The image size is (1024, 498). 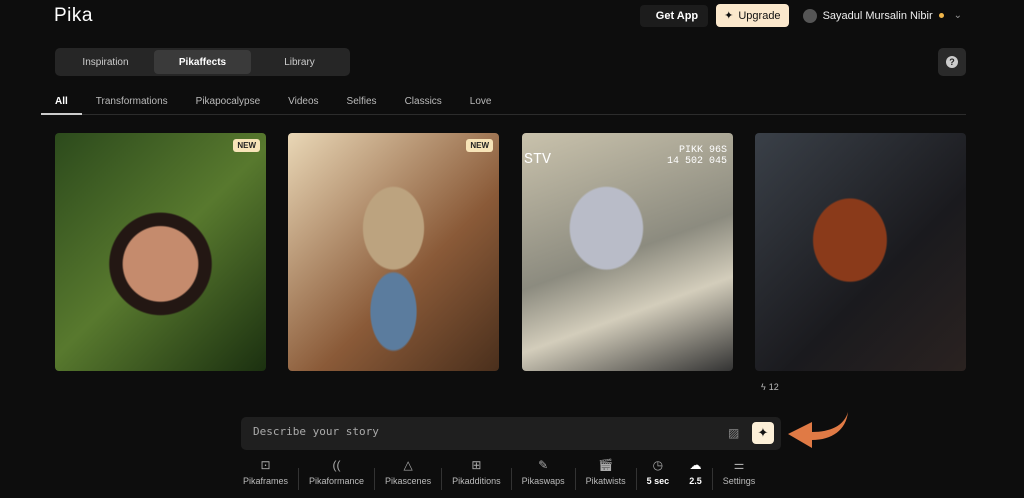 I want to click on generate-button: ✦, so click(x=763, y=433).